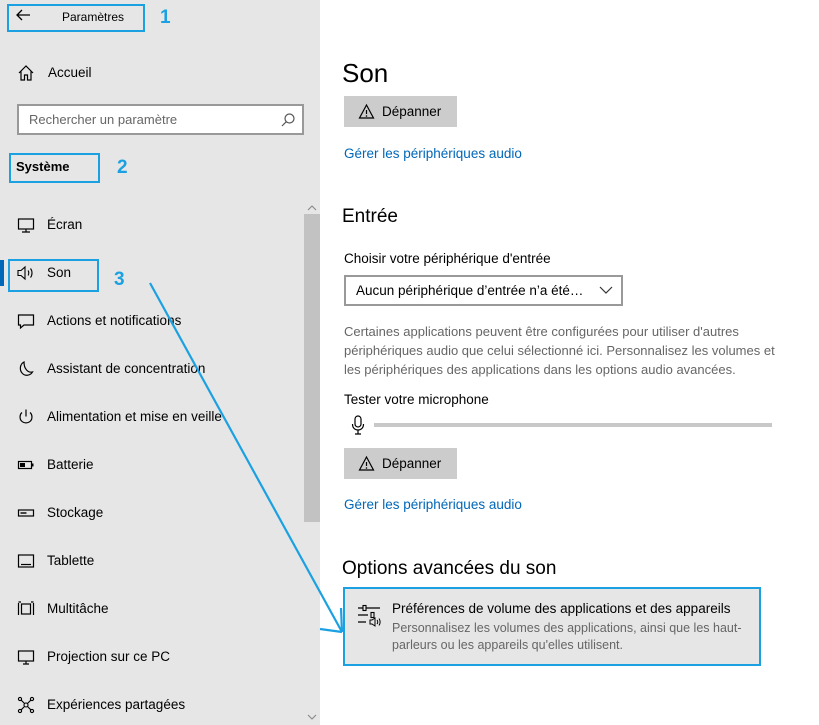  I want to click on moon-icon, so click(26, 368).